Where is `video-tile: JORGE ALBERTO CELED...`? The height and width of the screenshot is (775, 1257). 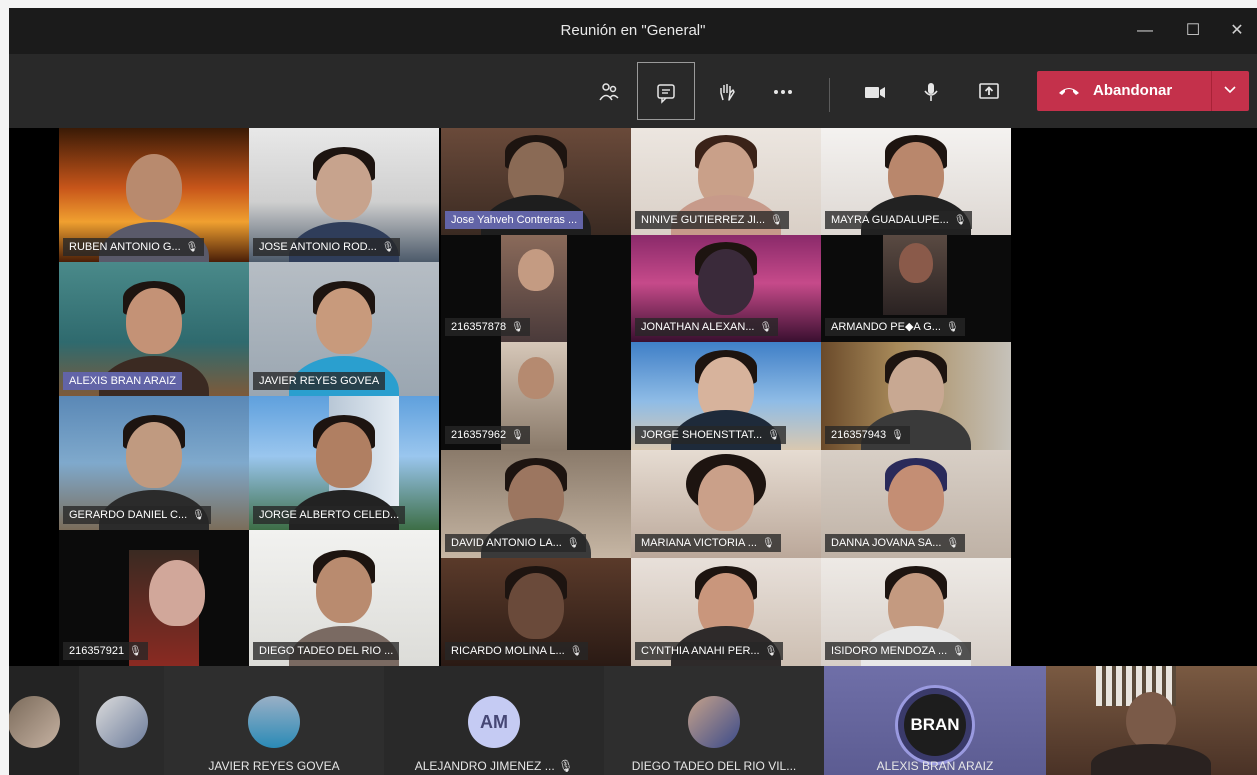 video-tile: JORGE ALBERTO CELED... is located at coordinates (344, 463).